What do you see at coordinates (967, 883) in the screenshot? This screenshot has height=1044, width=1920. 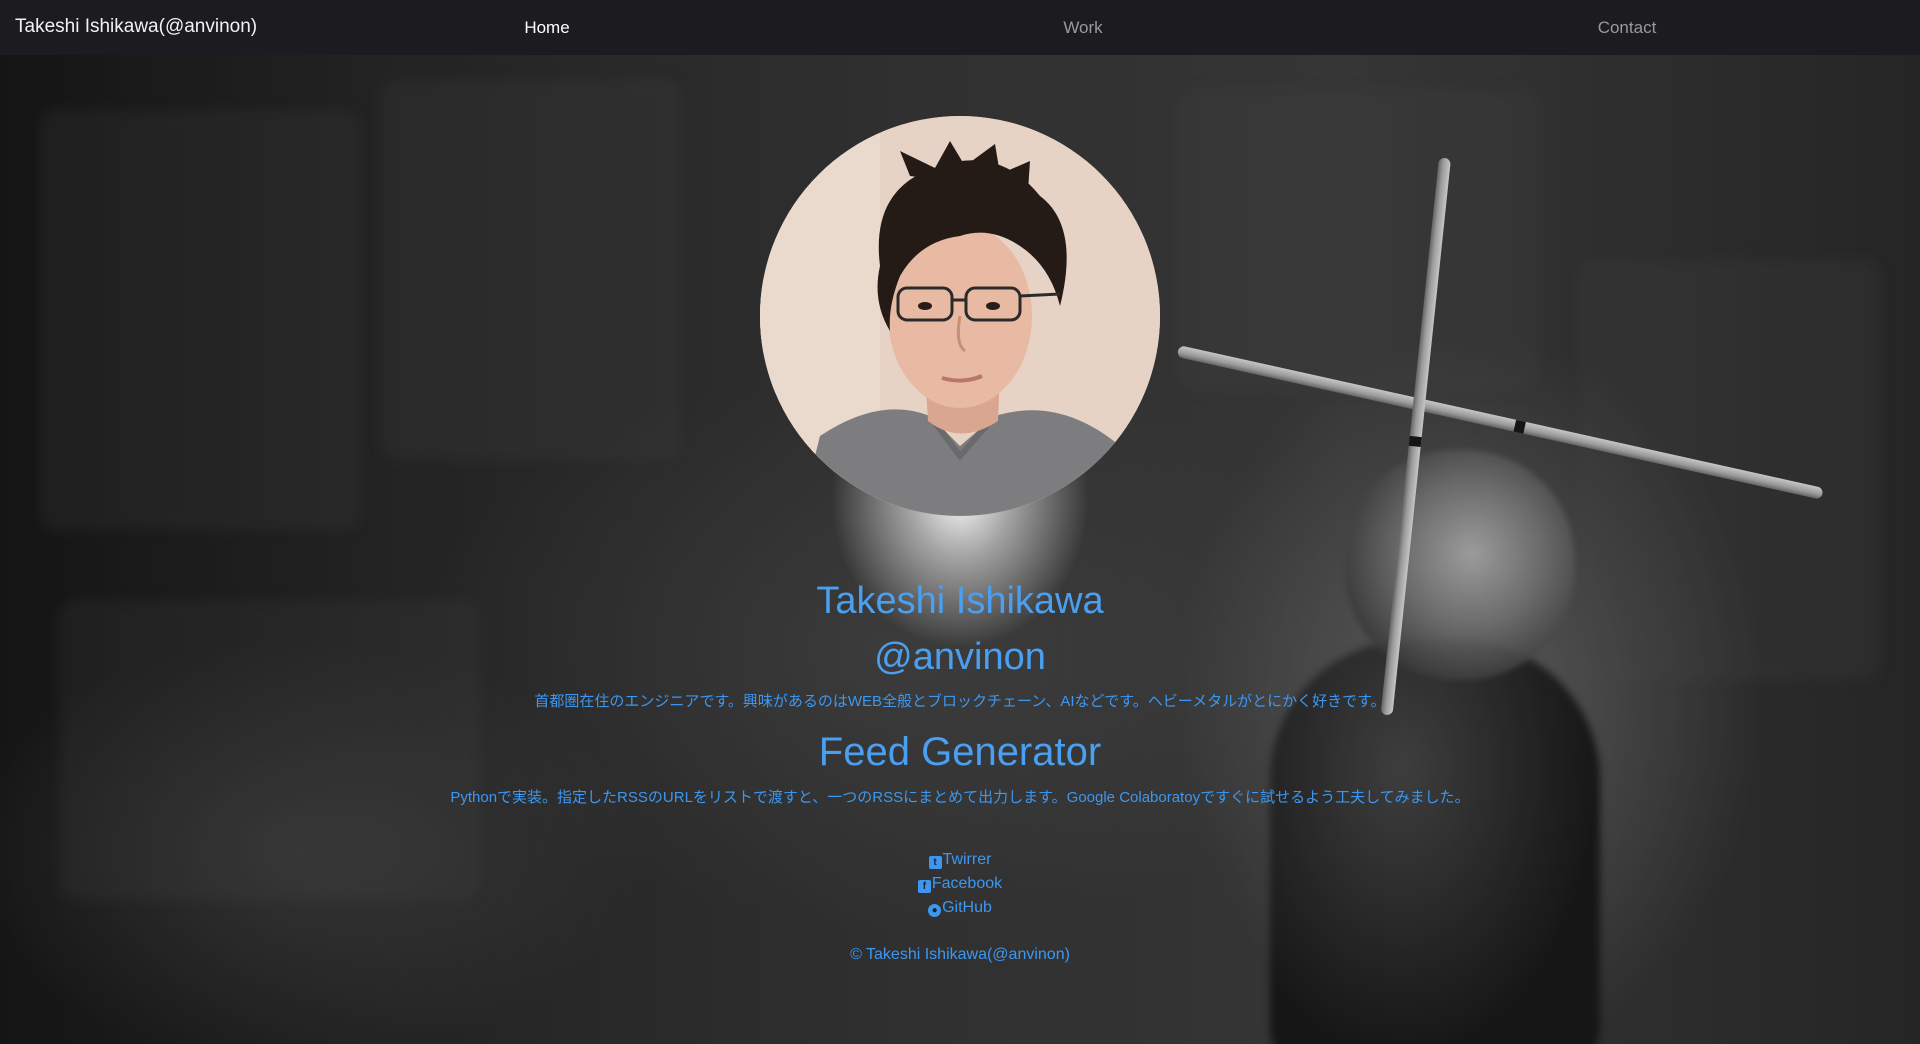 I see `social-link-label: Facebook` at bounding box center [967, 883].